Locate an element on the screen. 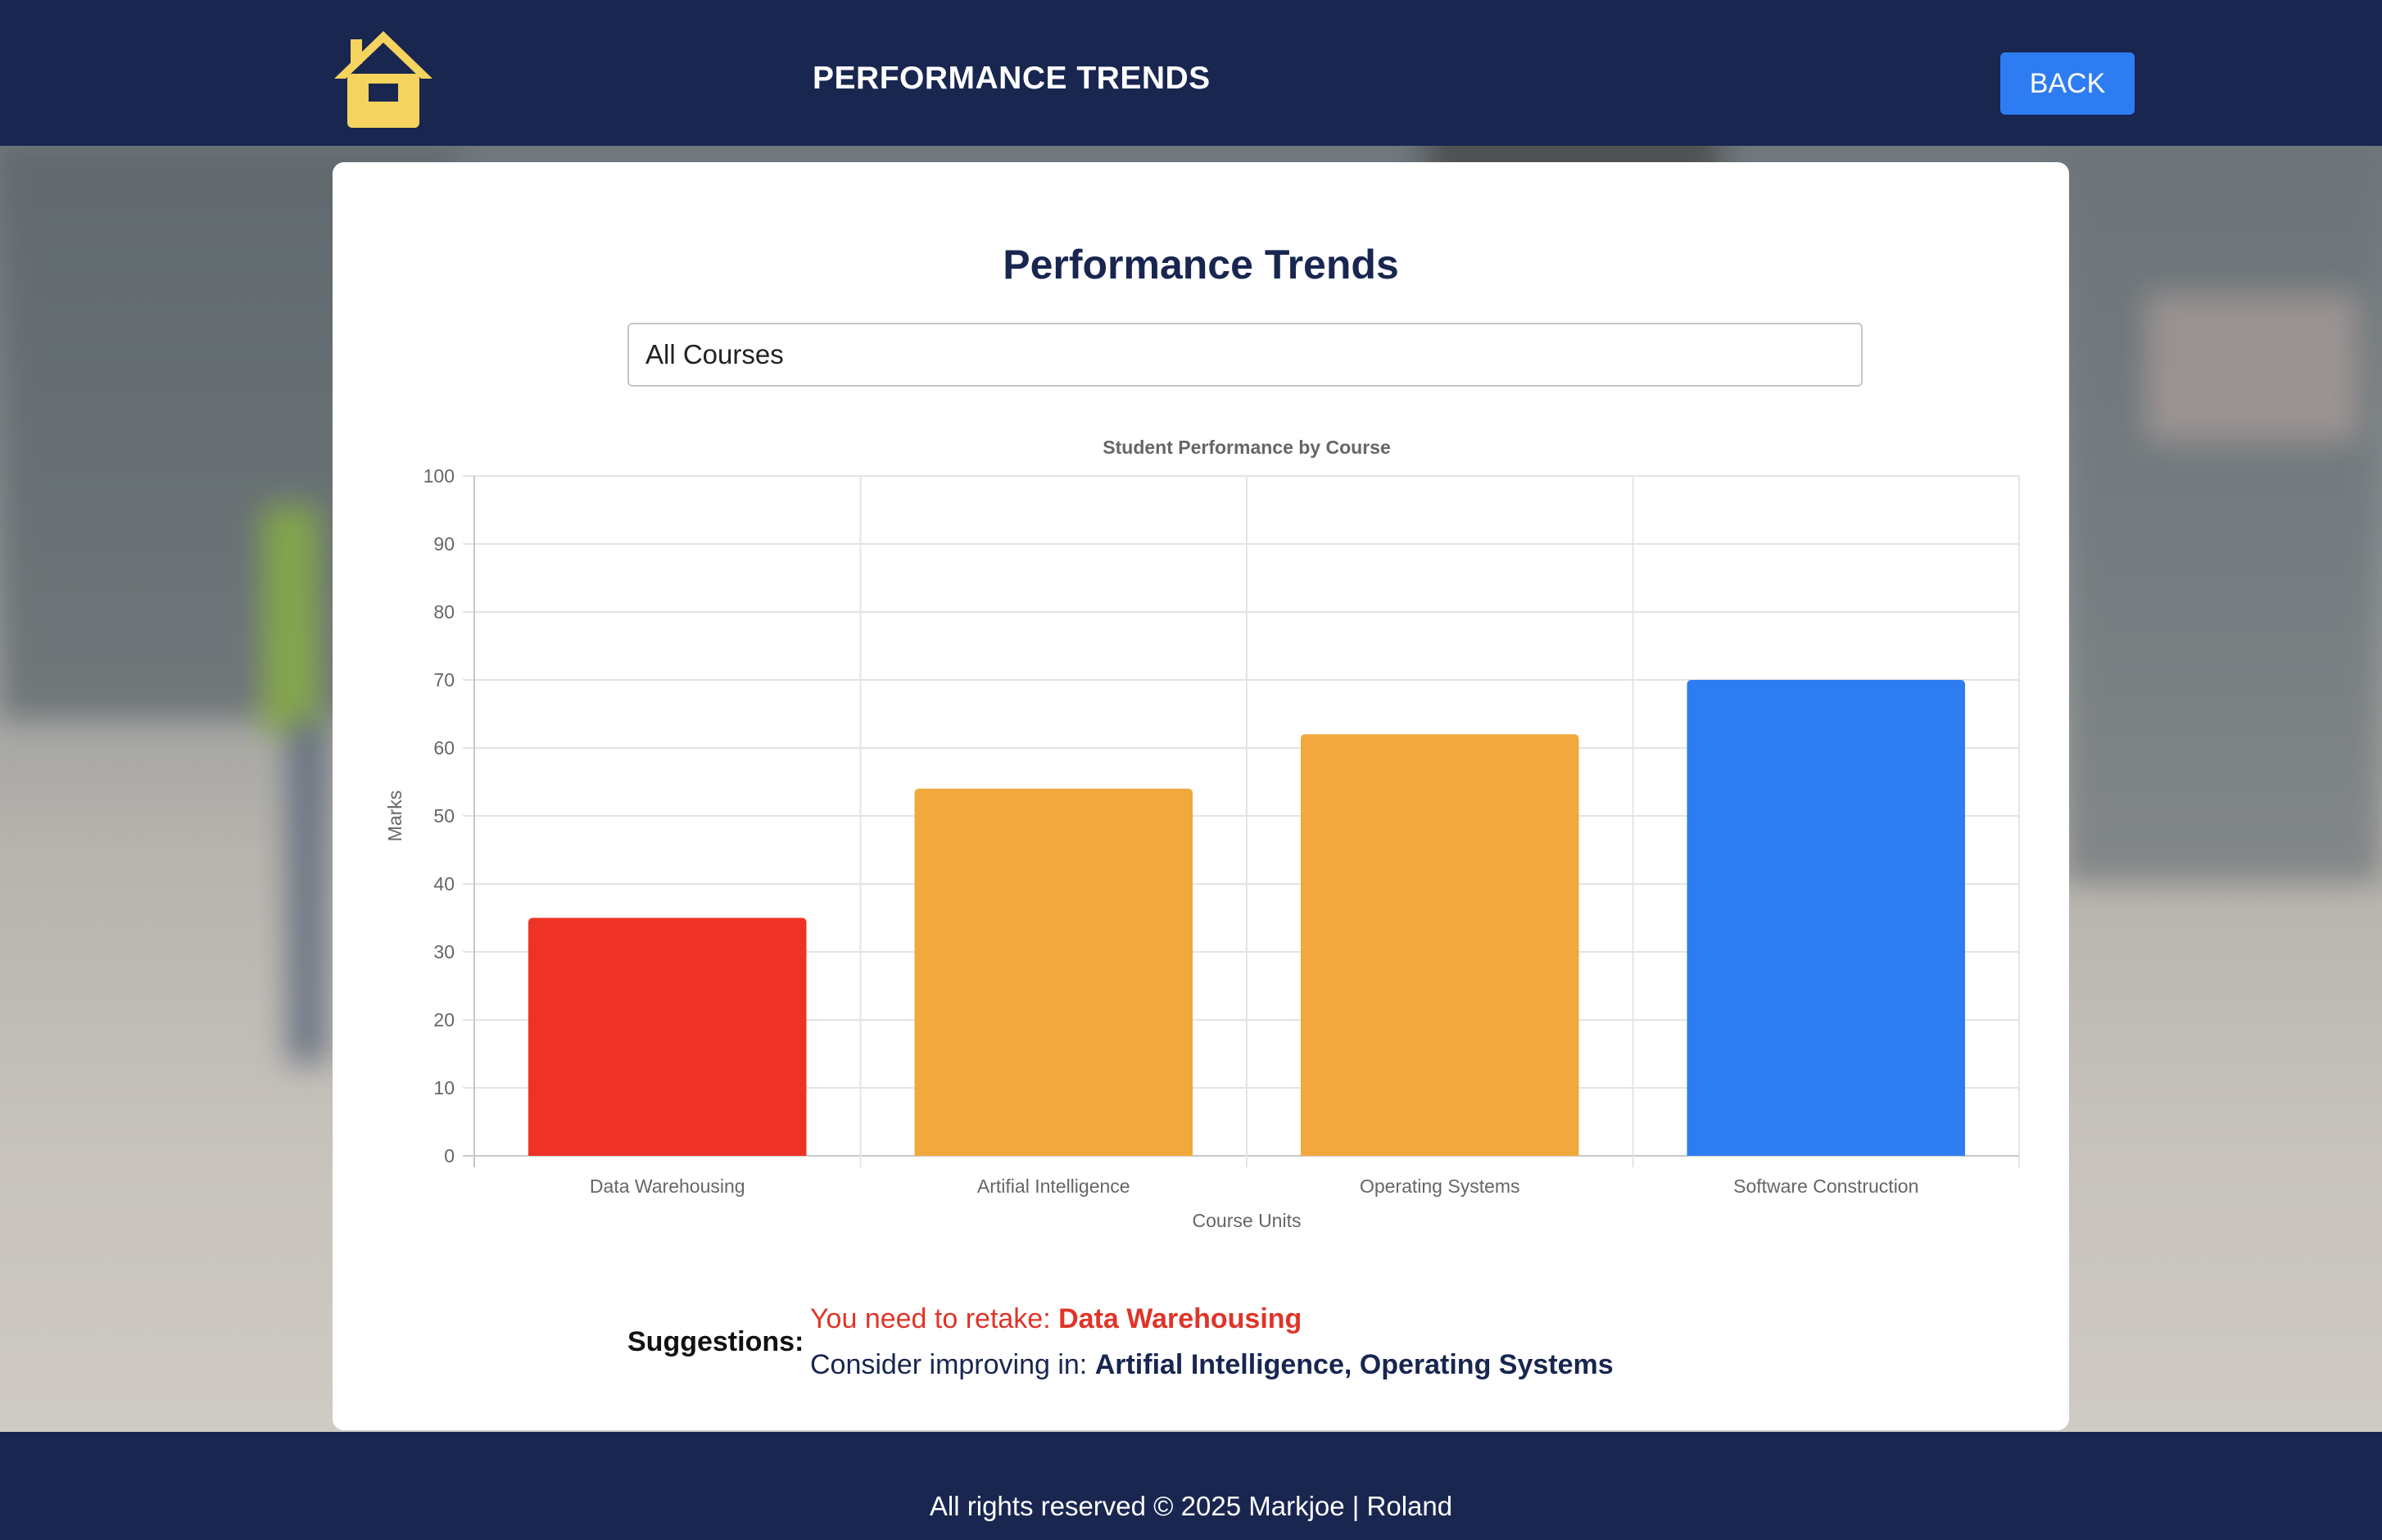  y-tick-label: 100 is located at coordinates (439, 476).